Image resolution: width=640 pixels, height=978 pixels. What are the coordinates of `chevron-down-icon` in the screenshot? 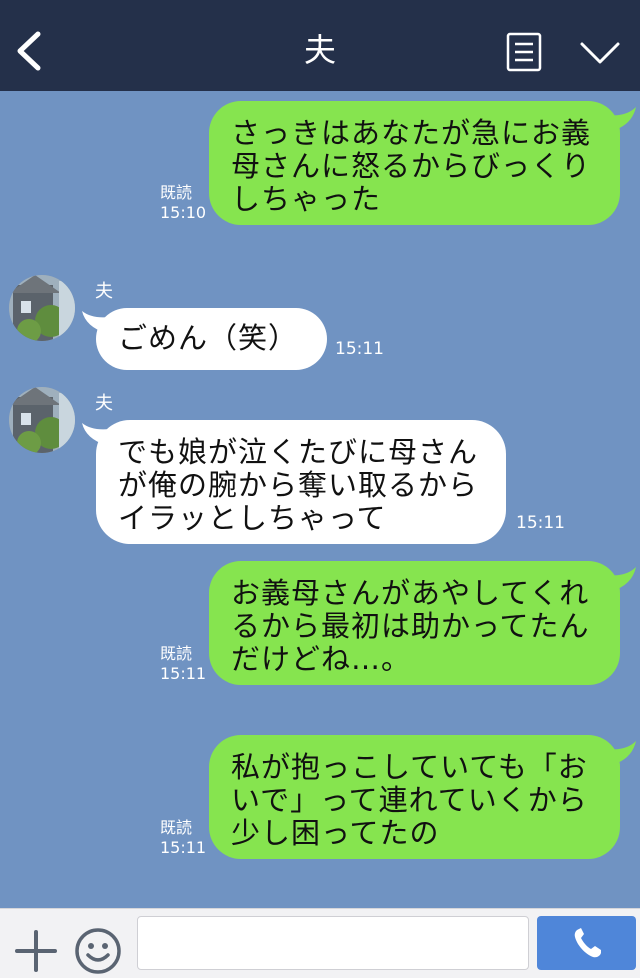 It's located at (600, 53).